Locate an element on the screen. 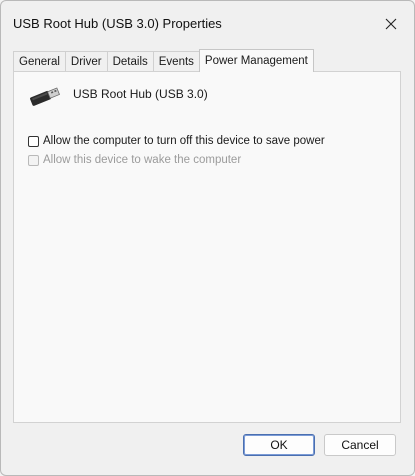 Image resolution: width=415 pixels, height=476 pixels. window-title: USB Root Hub (USB 3.0) Properties is located at coordinates (117, 23).